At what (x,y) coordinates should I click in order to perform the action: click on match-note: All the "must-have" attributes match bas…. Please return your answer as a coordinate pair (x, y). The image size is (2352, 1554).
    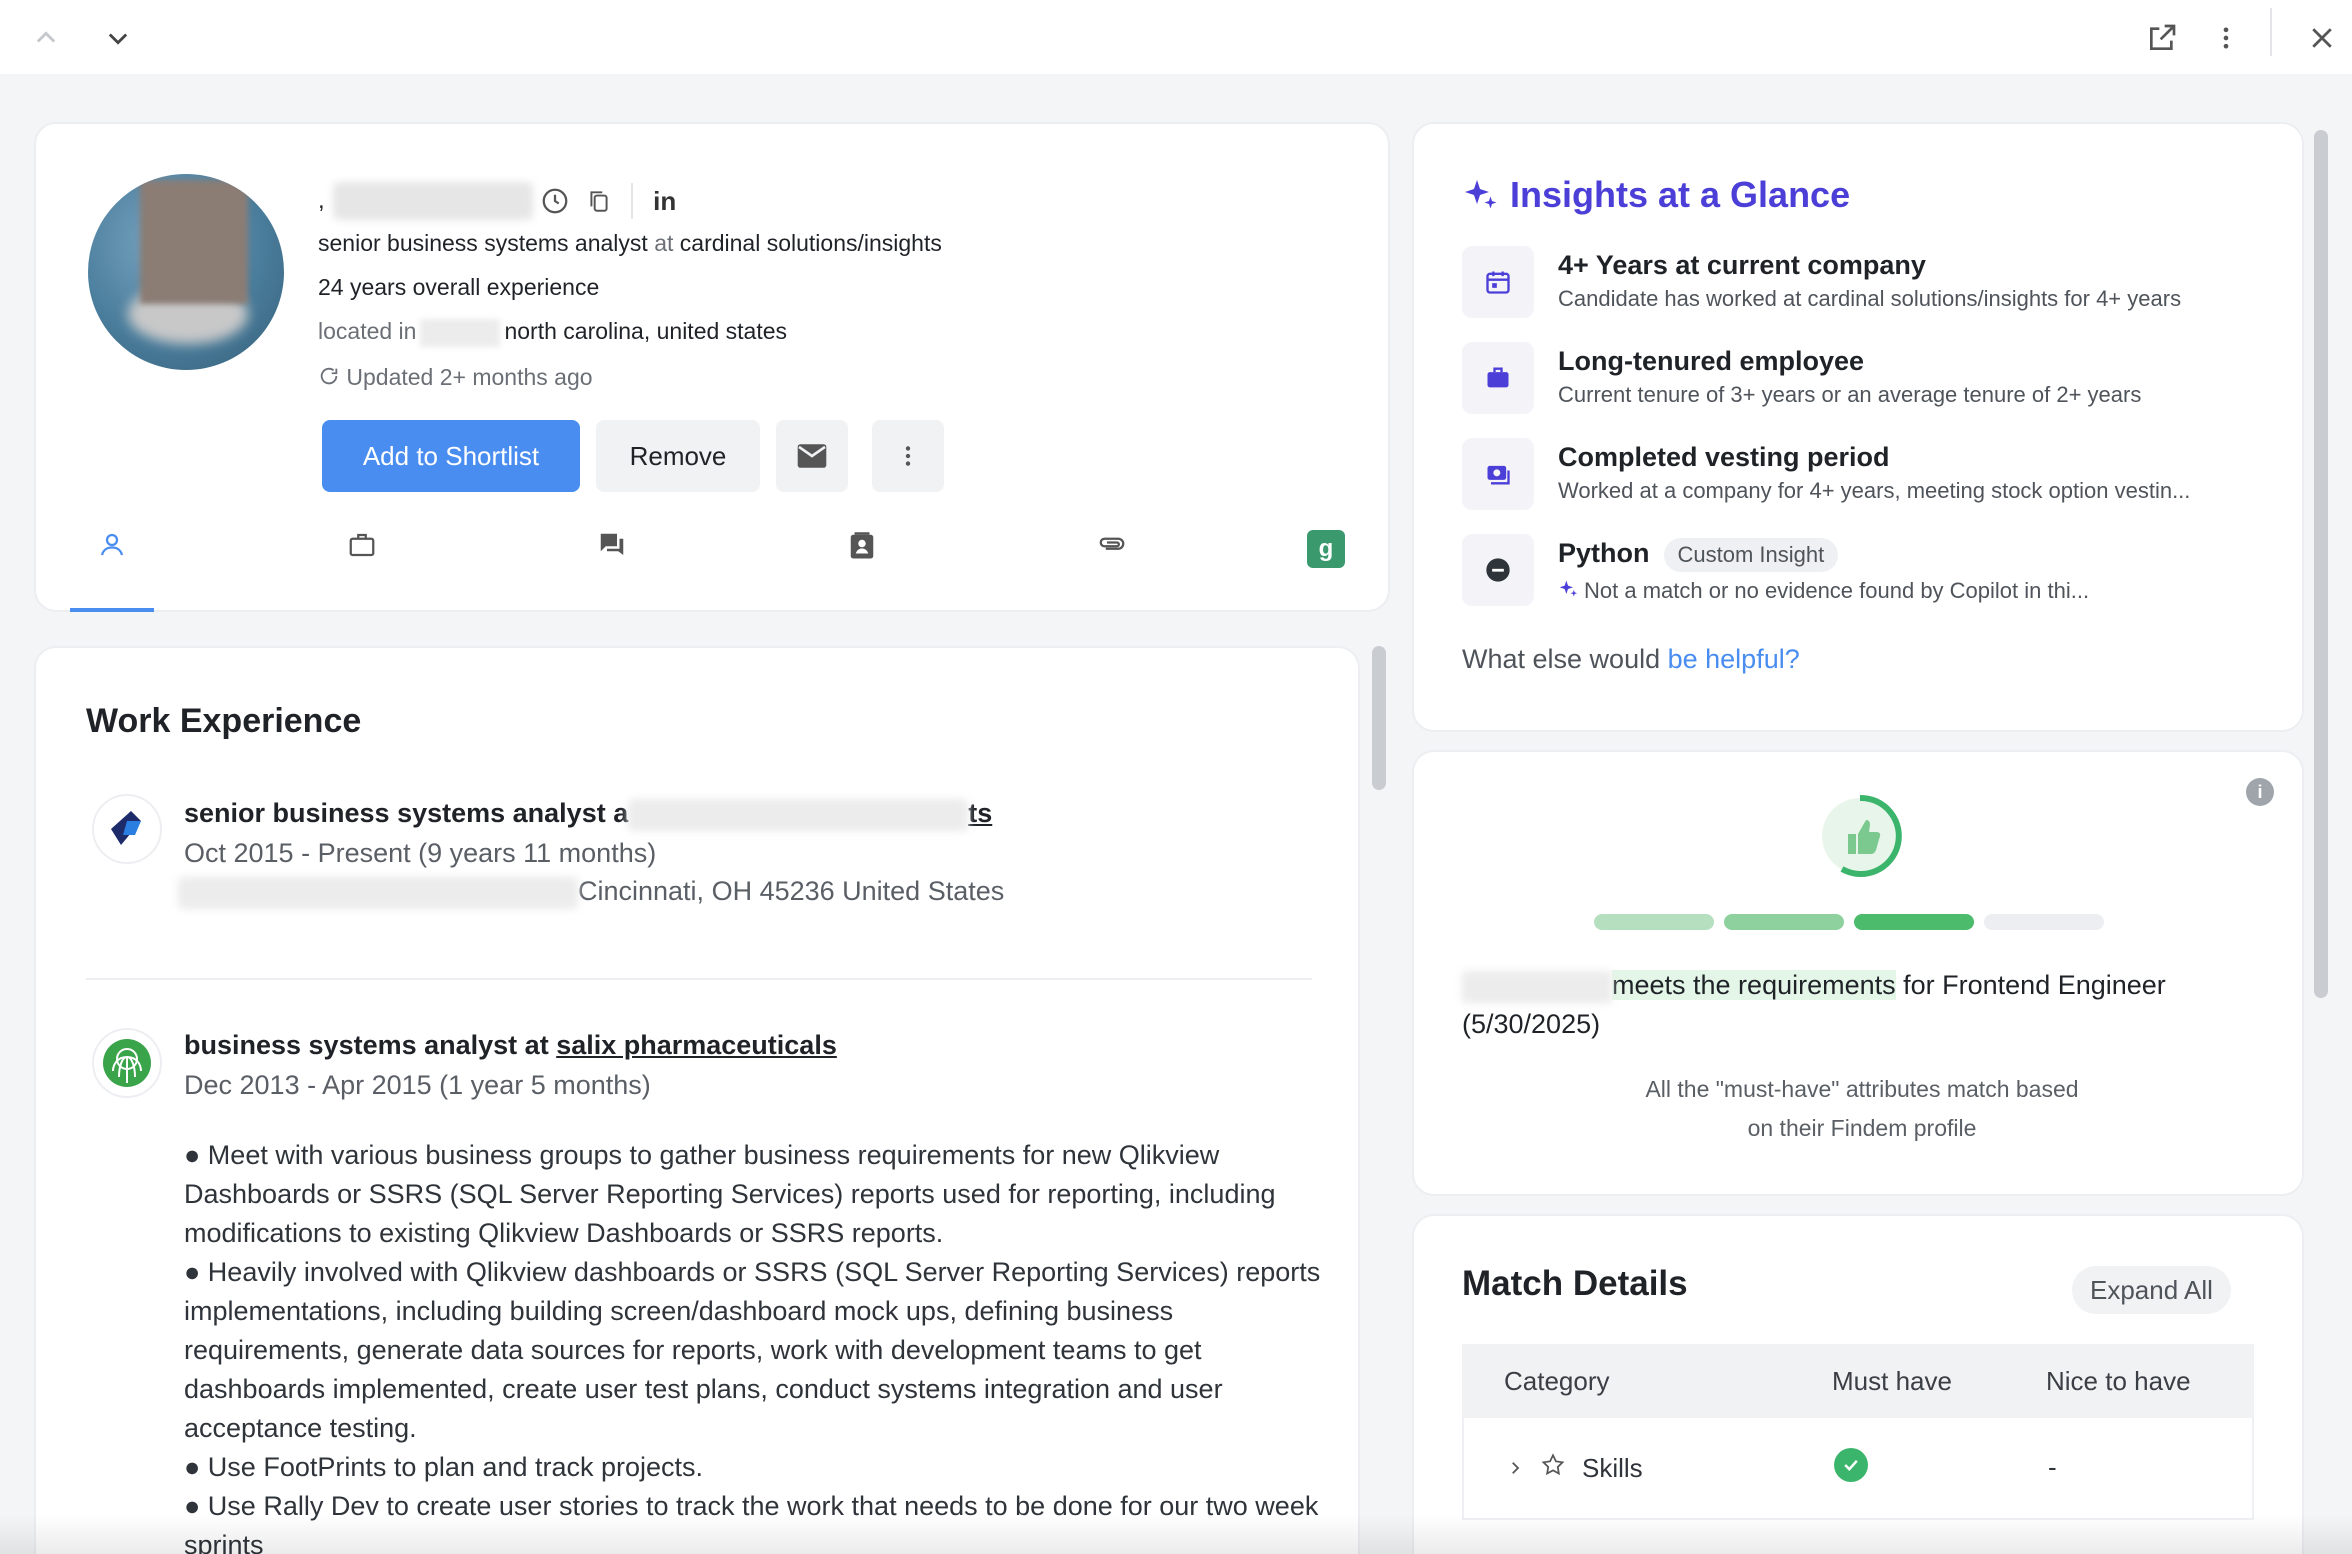
    Looking at the image, I should click on (1862, 1108).